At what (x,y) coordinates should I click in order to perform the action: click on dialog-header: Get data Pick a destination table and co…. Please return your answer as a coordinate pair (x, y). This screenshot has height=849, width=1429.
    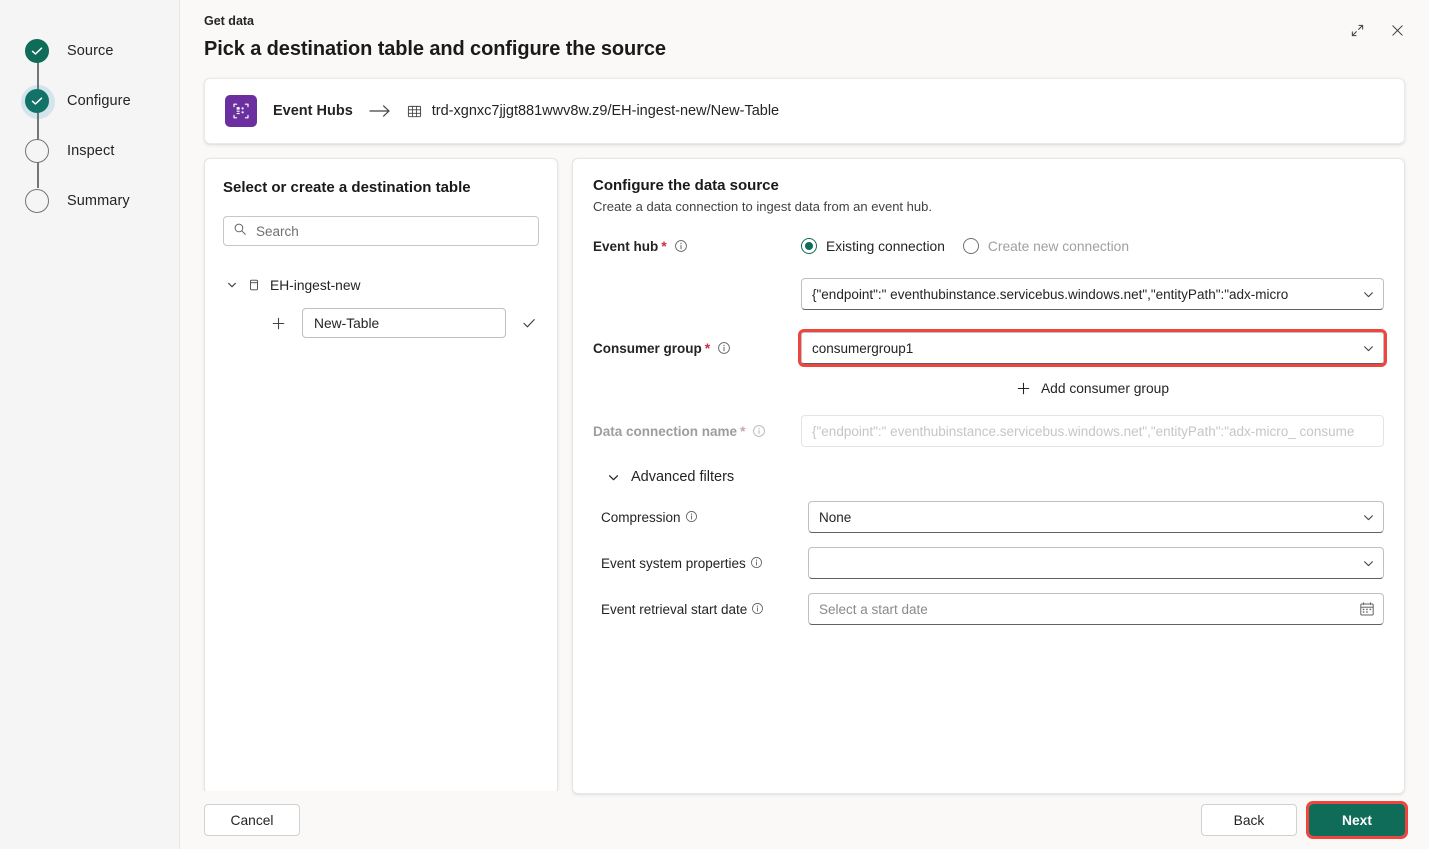
    Looking at the image, I should click on (804, 32).